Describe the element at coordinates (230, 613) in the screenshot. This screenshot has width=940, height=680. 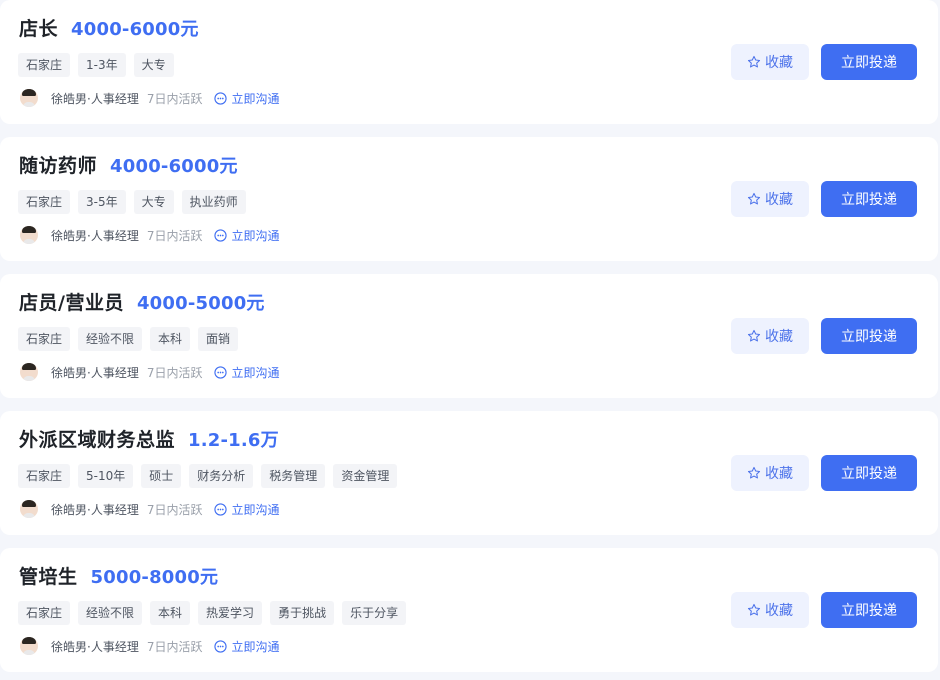
I see `job-tag: 热爱学习` at that location.